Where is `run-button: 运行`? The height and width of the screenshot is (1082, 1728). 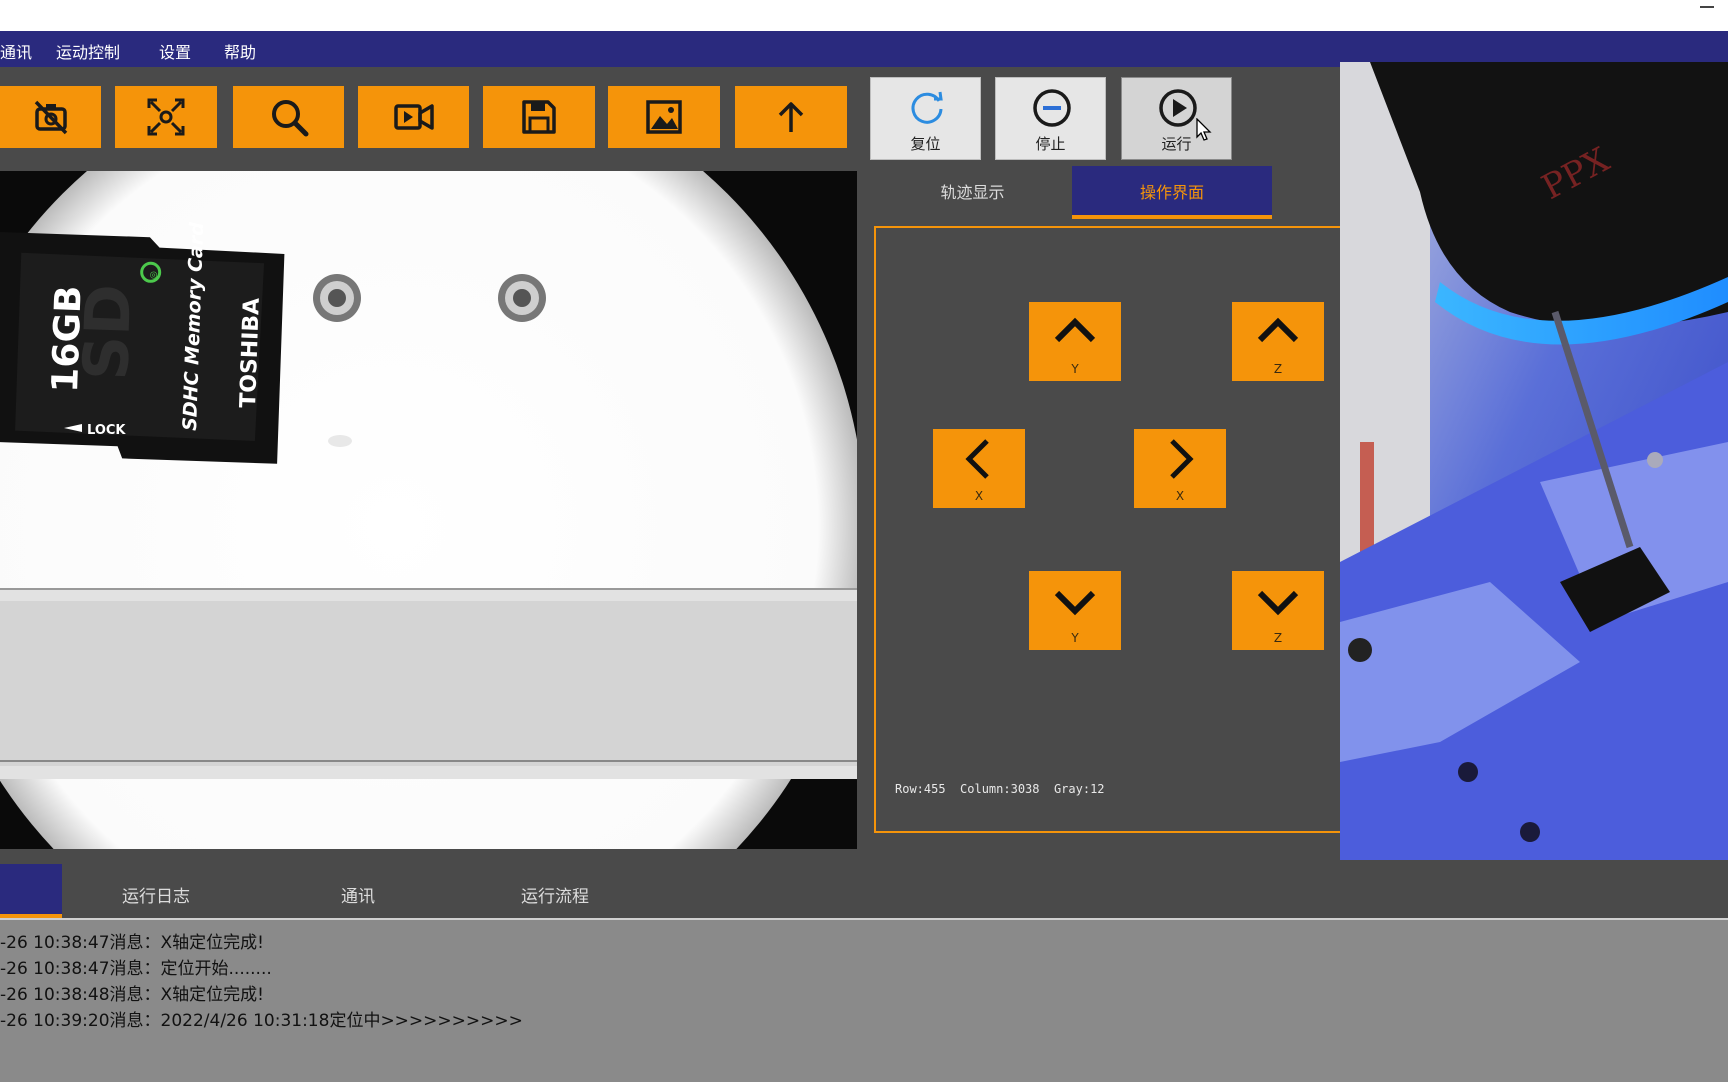 run-button: 运行 is located at coordinates (1176, 118).